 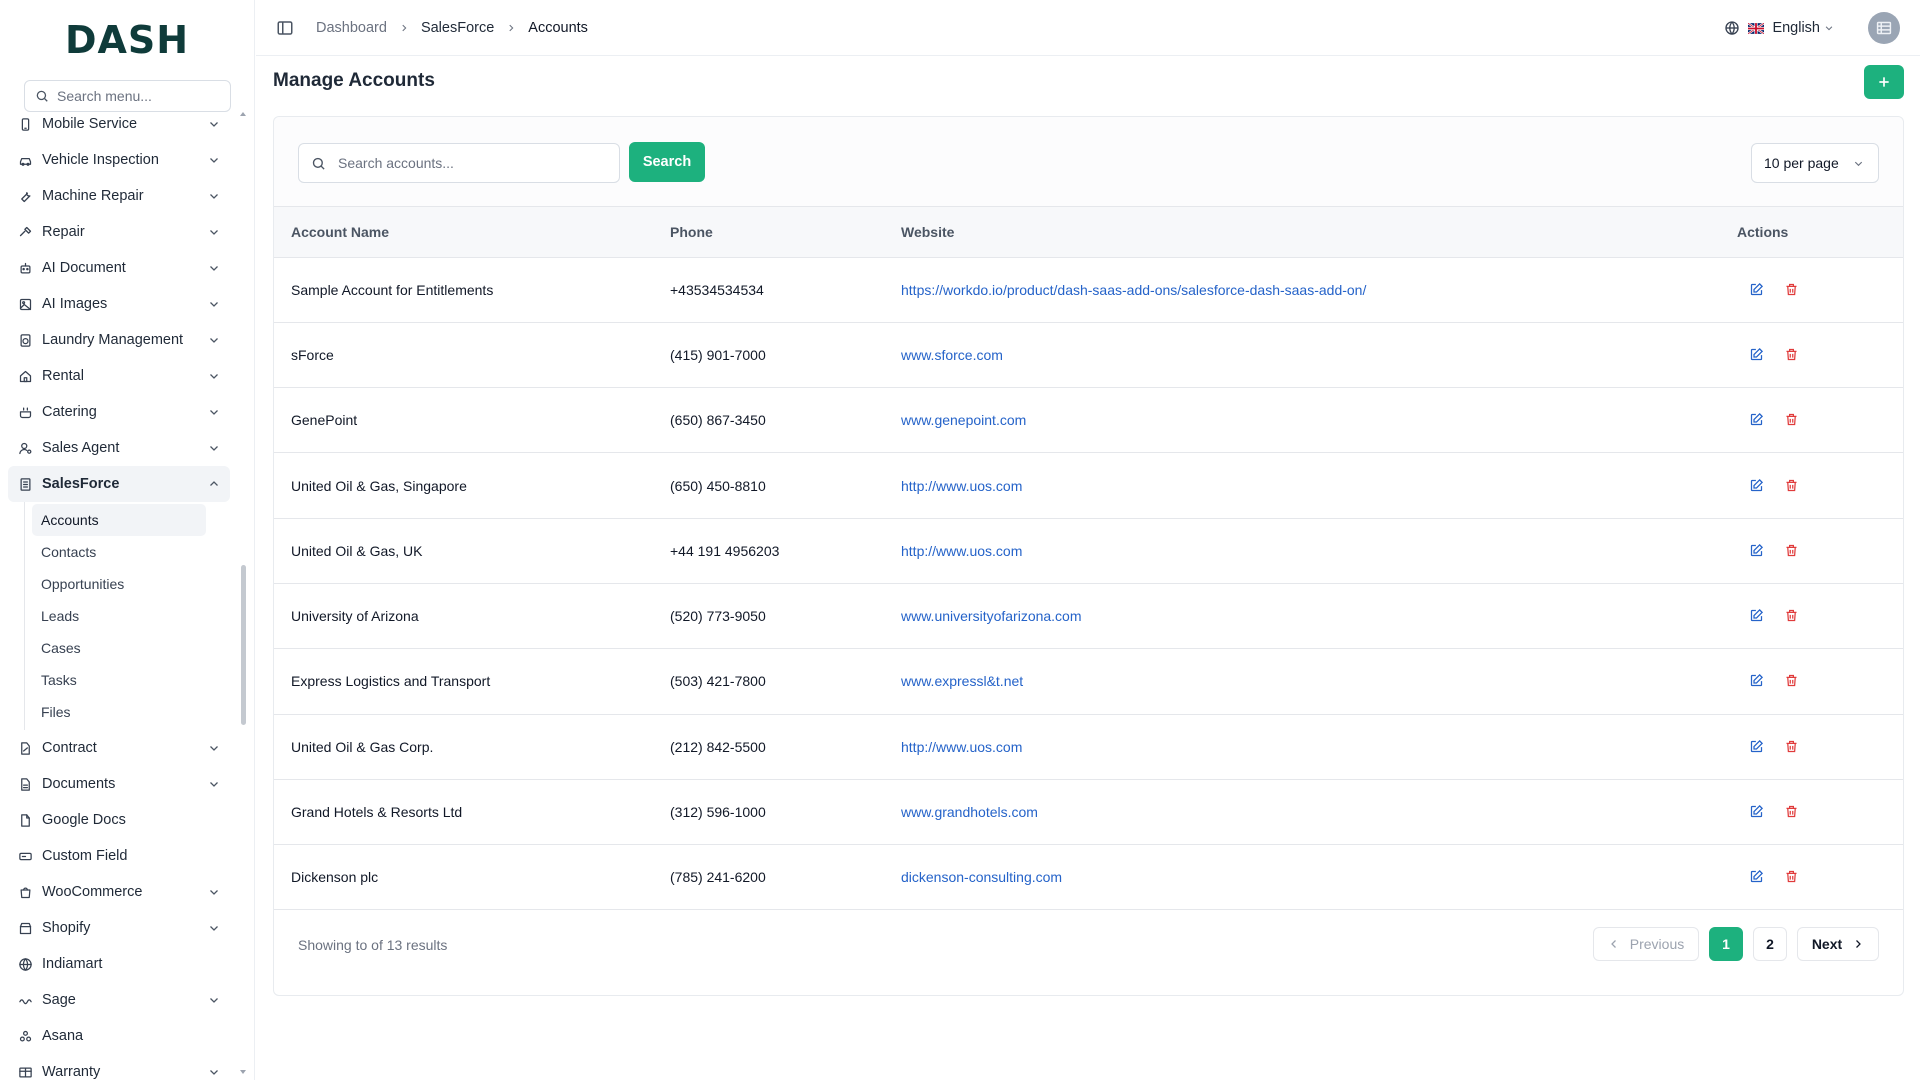 What do you see at coordinates (1770, 944) in the screenshot?
I see `page-2-button: 2` at bounding box center [1770, 944].